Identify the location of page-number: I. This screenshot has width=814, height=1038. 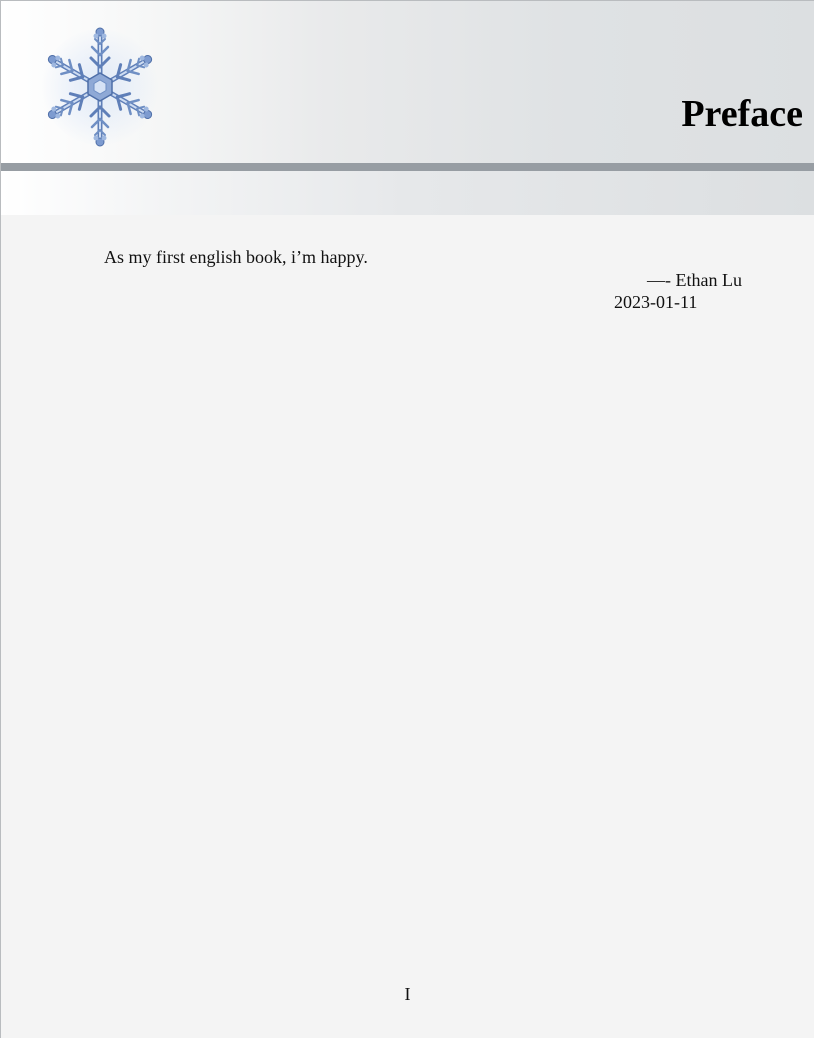
(407, 994).